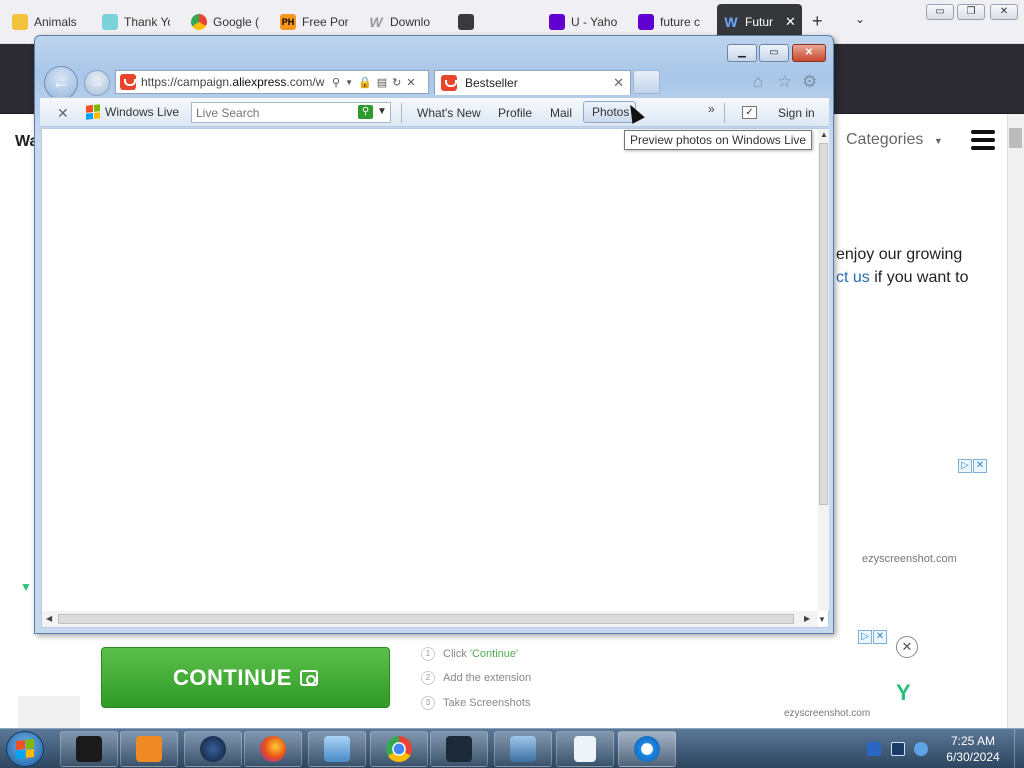 This screenshot has width=1024, height=768. I want to click on body-text: ct us if you want to, so click(902, 278).